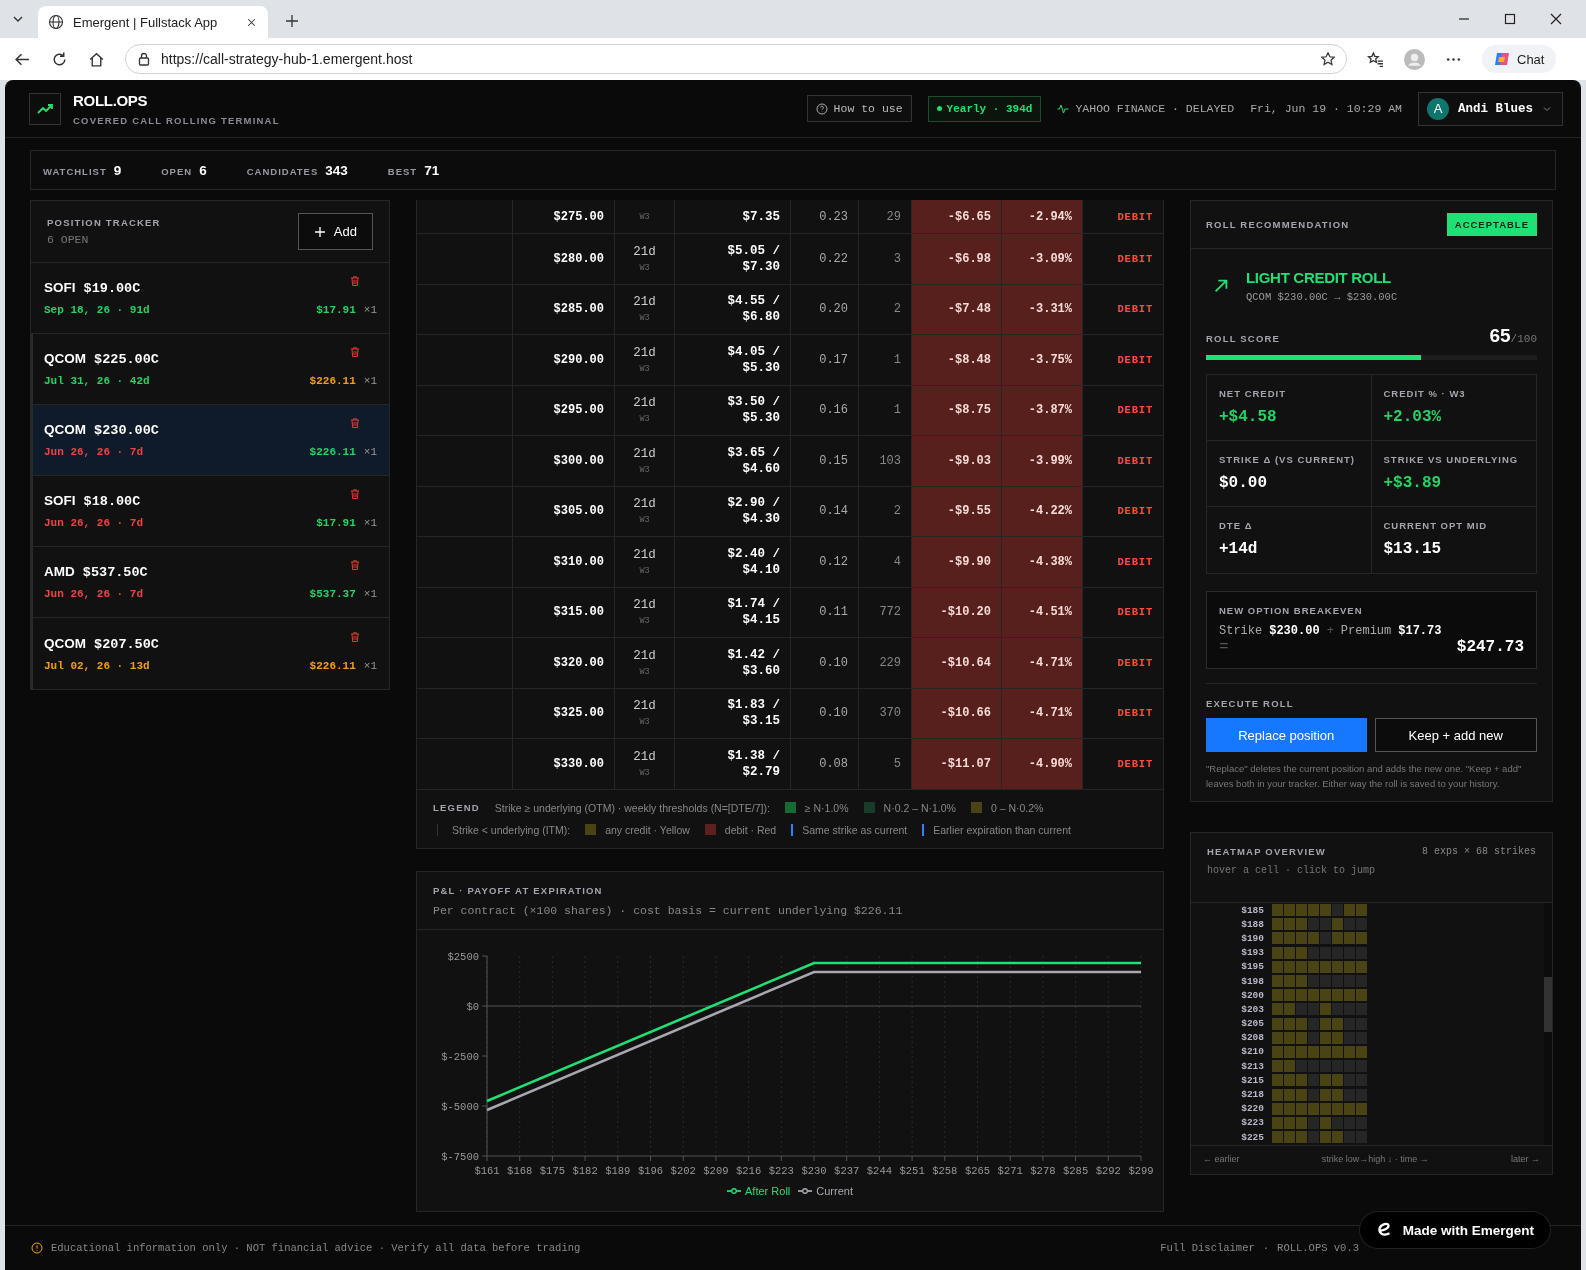 The image size is (1586, 1270). Describe the element at coordinates (1490, 108) in the screenshot. I see `user-menu: A Andi Blues` at that location.